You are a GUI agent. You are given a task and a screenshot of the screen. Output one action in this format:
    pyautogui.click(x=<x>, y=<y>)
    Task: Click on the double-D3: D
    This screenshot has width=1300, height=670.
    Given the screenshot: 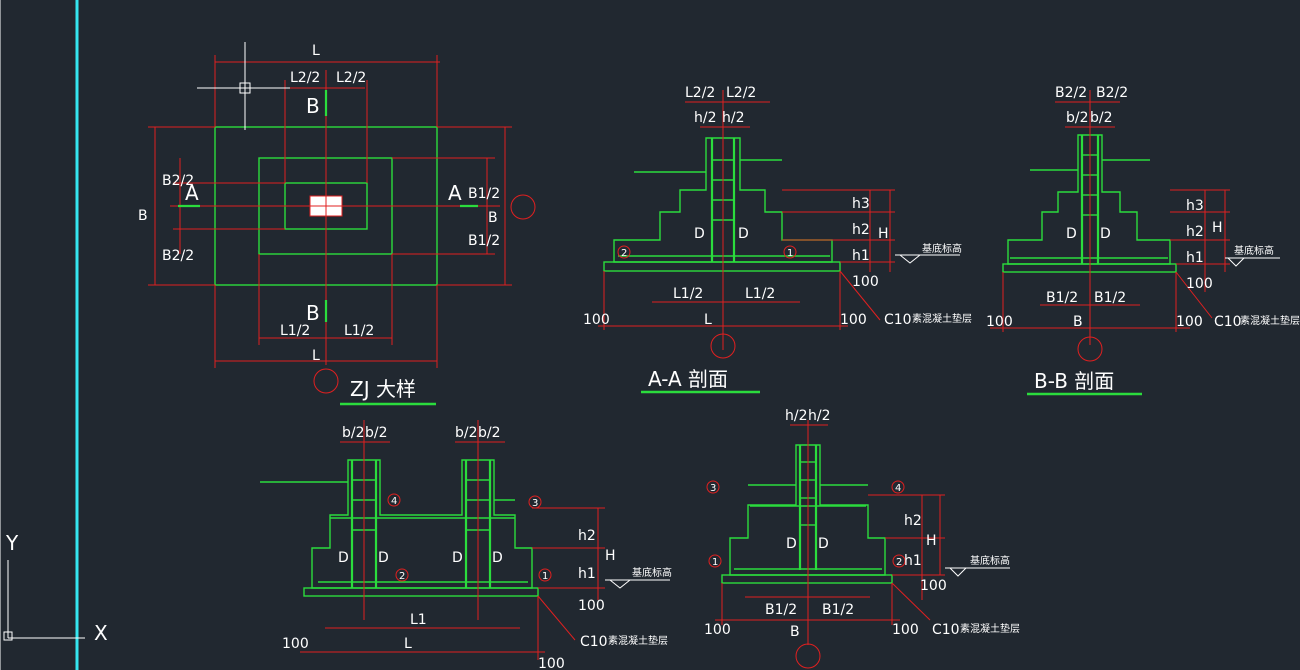 What is the action you would take?
    pyautogui.click(x=457, y=558)
    